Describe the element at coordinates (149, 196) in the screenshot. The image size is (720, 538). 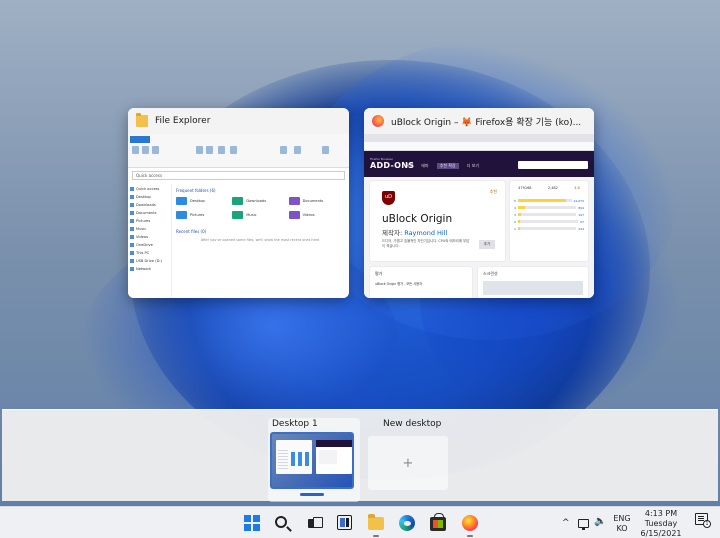
I see `nav-item: Desktop` at that location.